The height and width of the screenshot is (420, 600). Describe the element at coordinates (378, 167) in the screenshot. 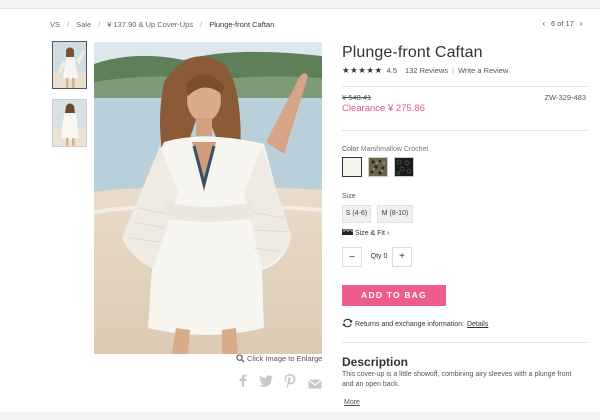

I see `swatch-leopard` at that location.